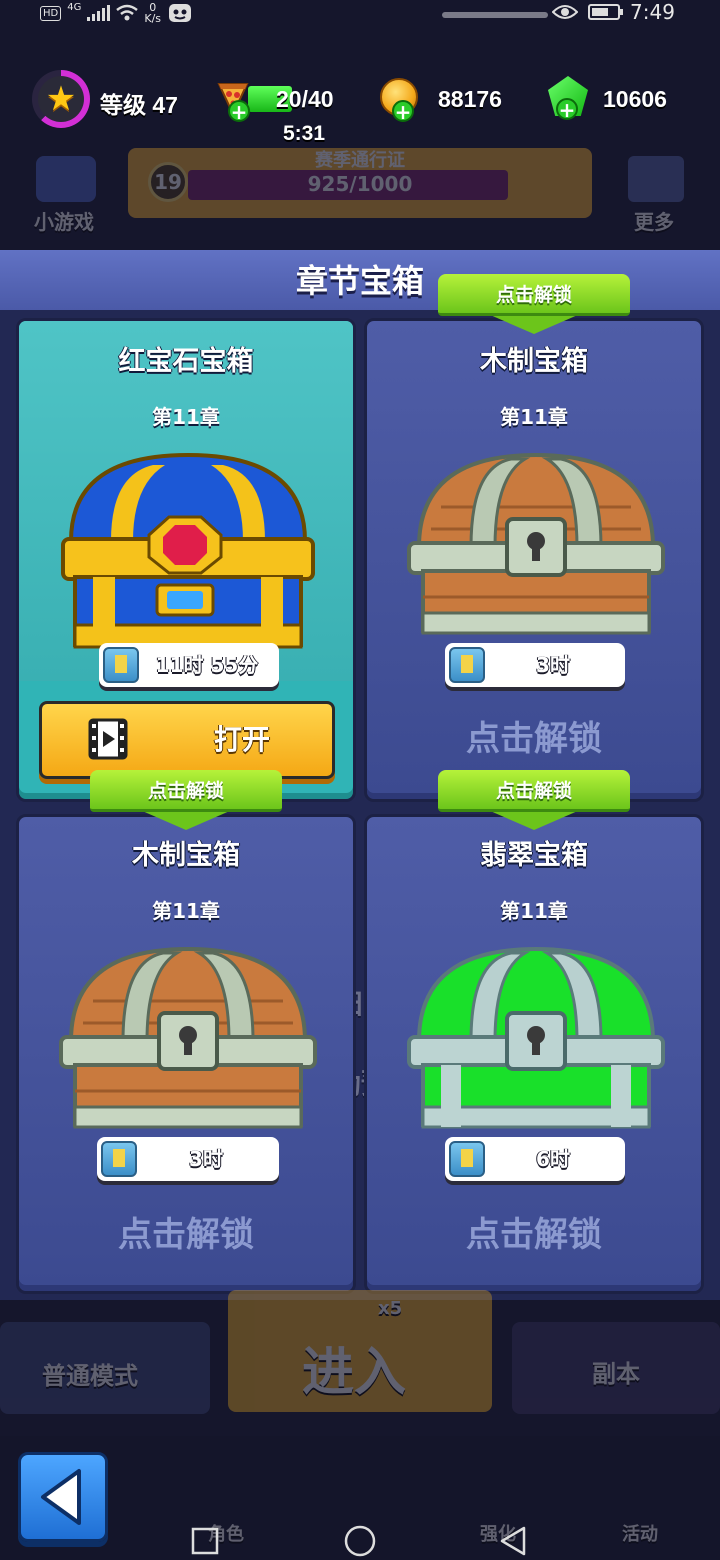 The width and height of the screenshot is (720, 1560). I want to click on nav-event-label: 活动, so click(640, 1533).